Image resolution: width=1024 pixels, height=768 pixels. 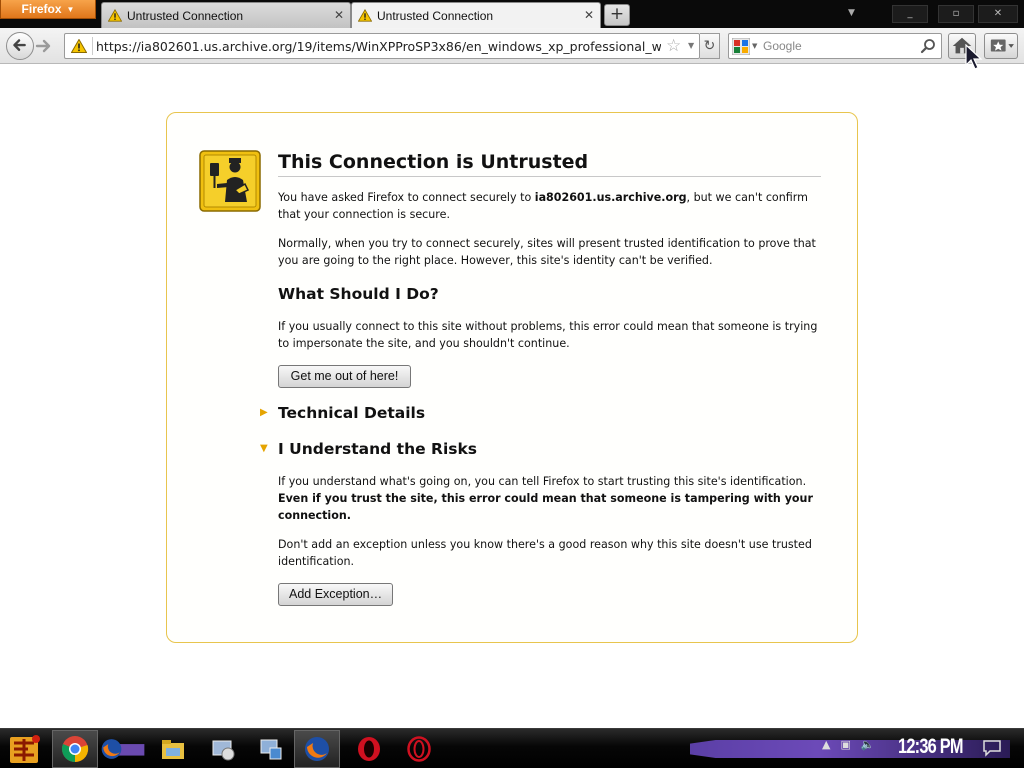 What do you see at coordinates (868, 744) in the screenshot?
I see `volume-icon: 🔈` at bounding box center [868, 744].